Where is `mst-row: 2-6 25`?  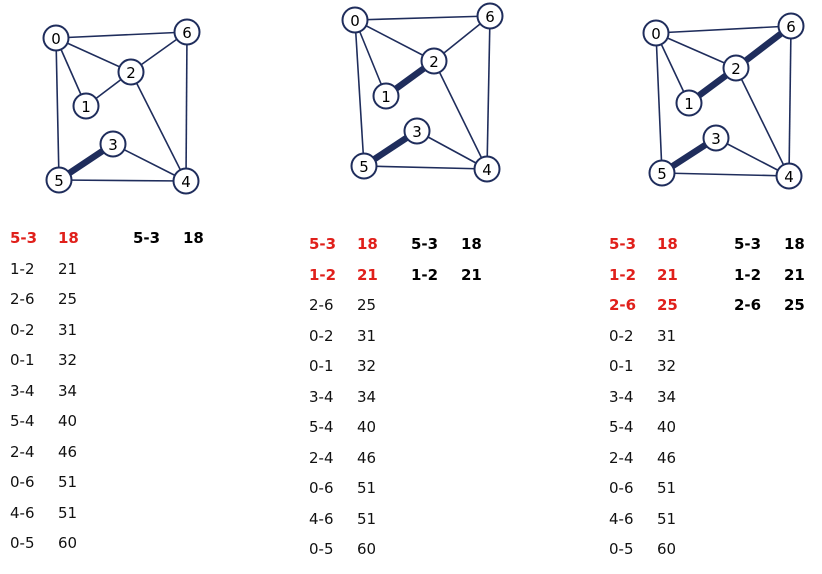 mst-row: 2-6 25 is located at coordinates (769, 305).